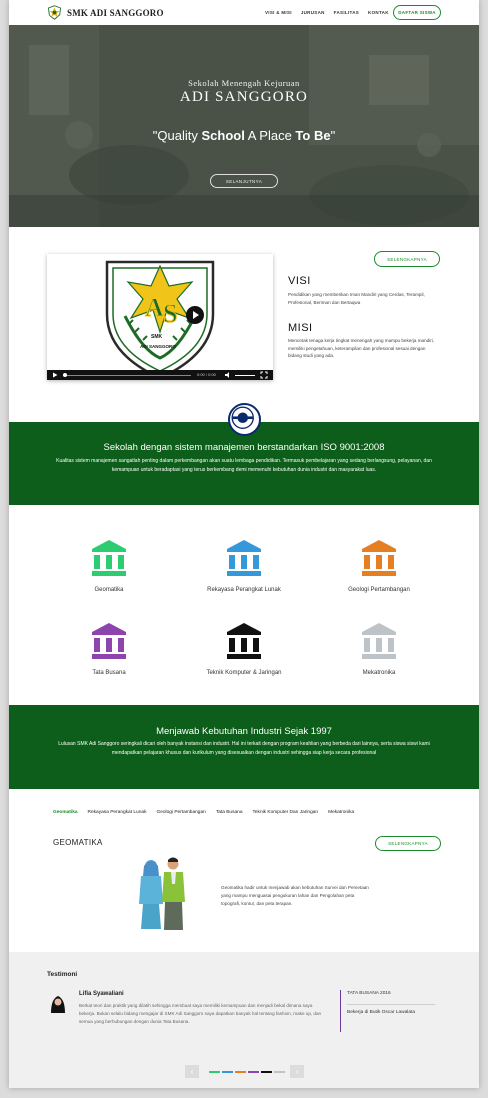 This screenshot has width=488, height=1098. Describe the element at coordinates (55, 375) in the screenshot. I see `play-small-icon` at that location.